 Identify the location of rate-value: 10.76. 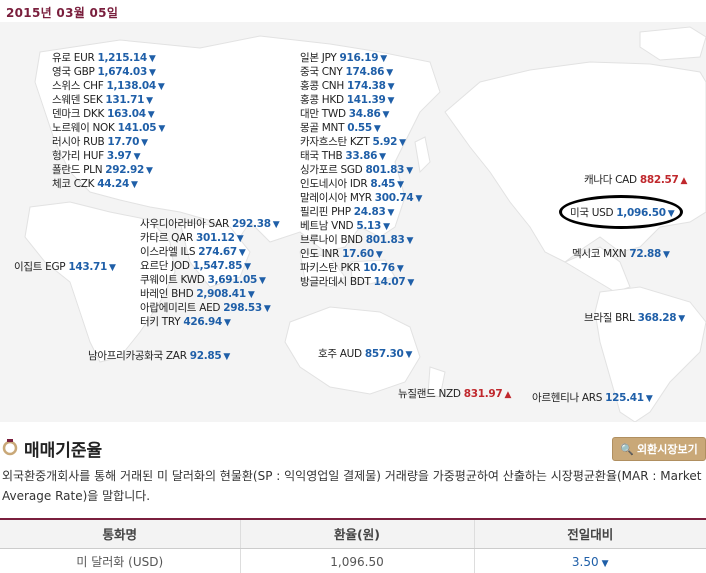
(379, 268).